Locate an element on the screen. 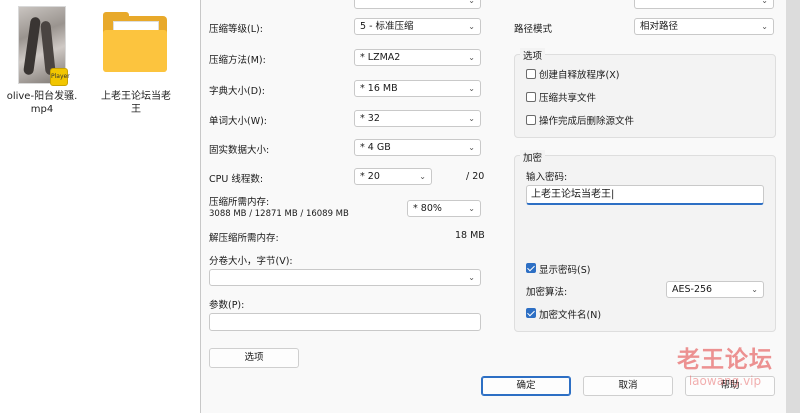  mem-percent-combo: * 80% ⌄ is located at coordinates (444, 208).